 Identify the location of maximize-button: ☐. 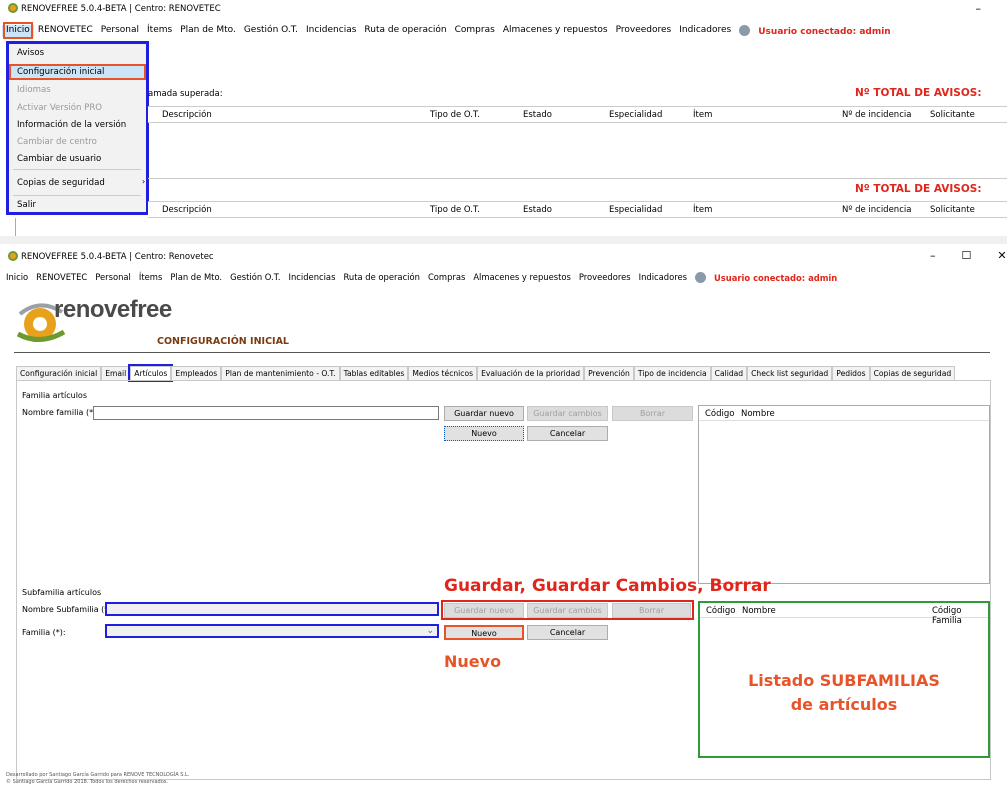
(967, 255).